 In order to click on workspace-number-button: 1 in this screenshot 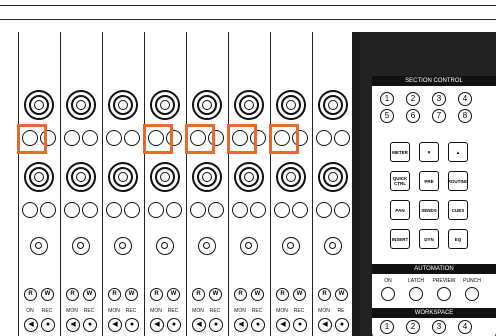, I will do `click(387, 327)`.